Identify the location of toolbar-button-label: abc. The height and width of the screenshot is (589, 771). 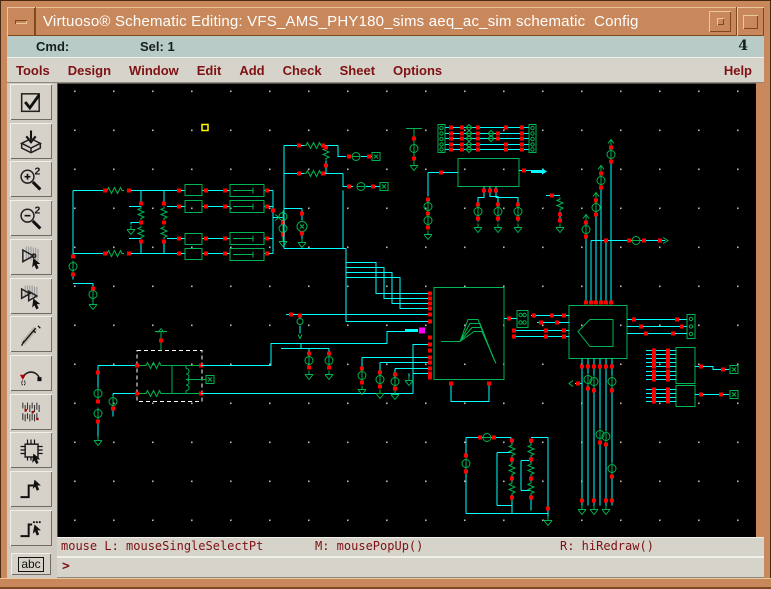
(31, 564).